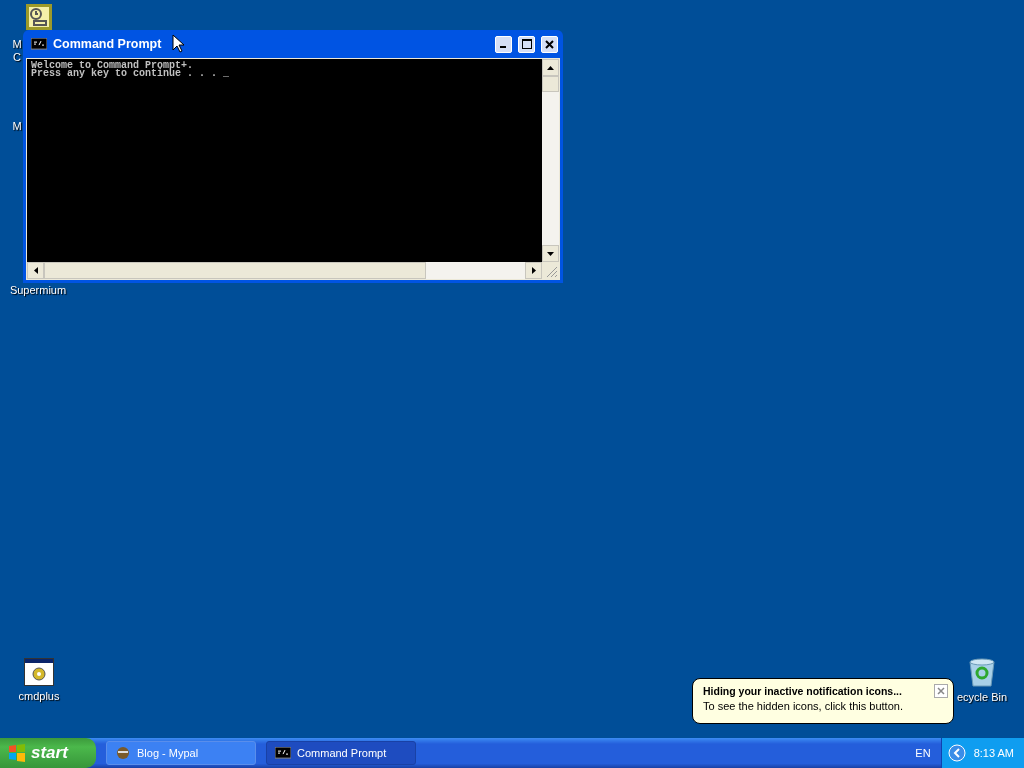 The height and width of the screenshot is (768, 1024). What do you see at coordinates (533, 270) in the screenshot?
I see `scroll-right-icon` at bounding box center [533, 270].